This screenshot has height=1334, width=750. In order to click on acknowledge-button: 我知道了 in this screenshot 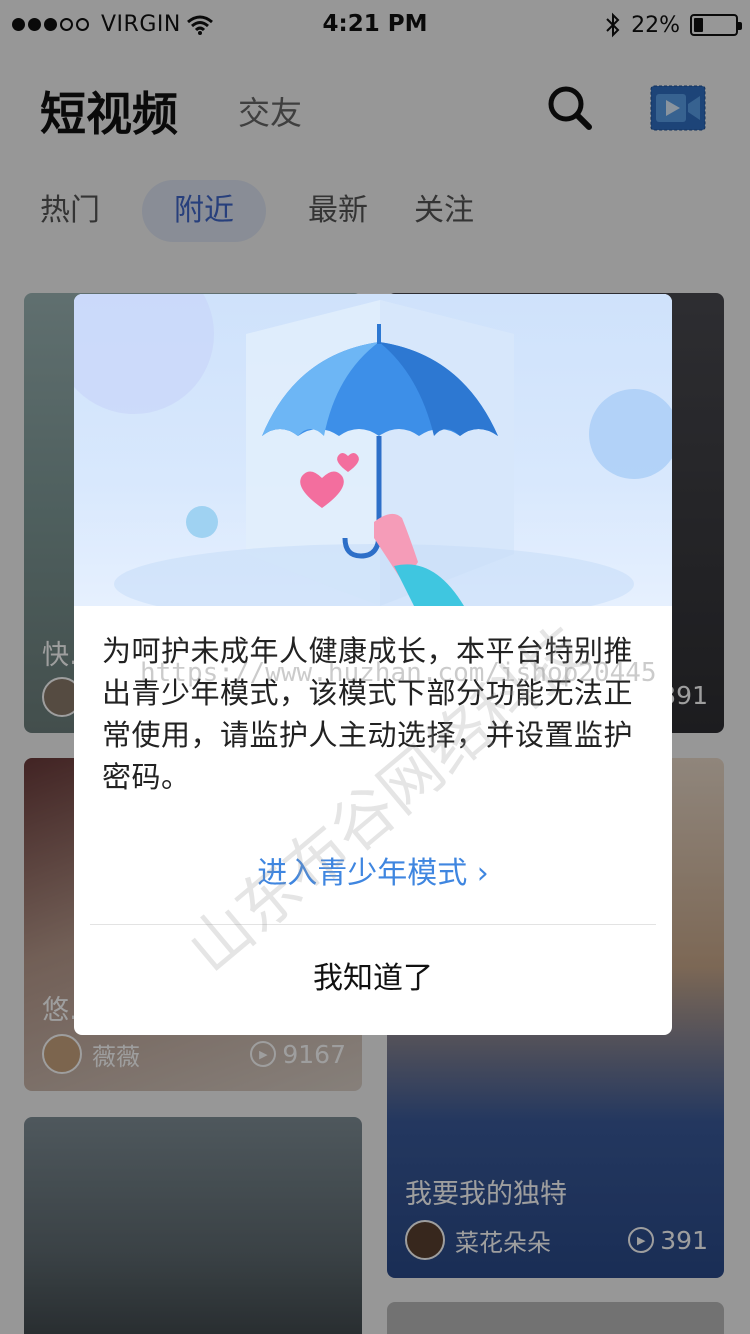, I will do `click(373, 979)`.